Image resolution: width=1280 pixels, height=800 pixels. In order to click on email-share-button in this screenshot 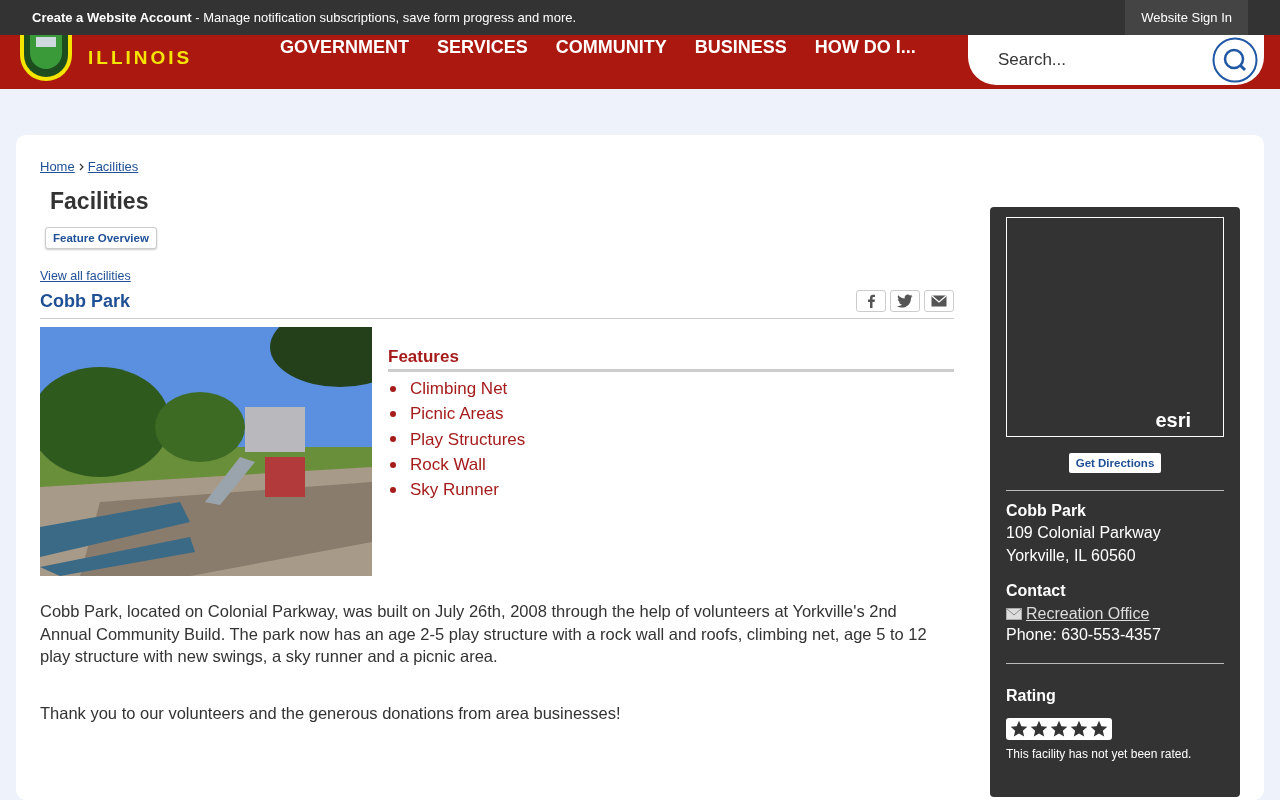, I will do `click(939, 301)`.